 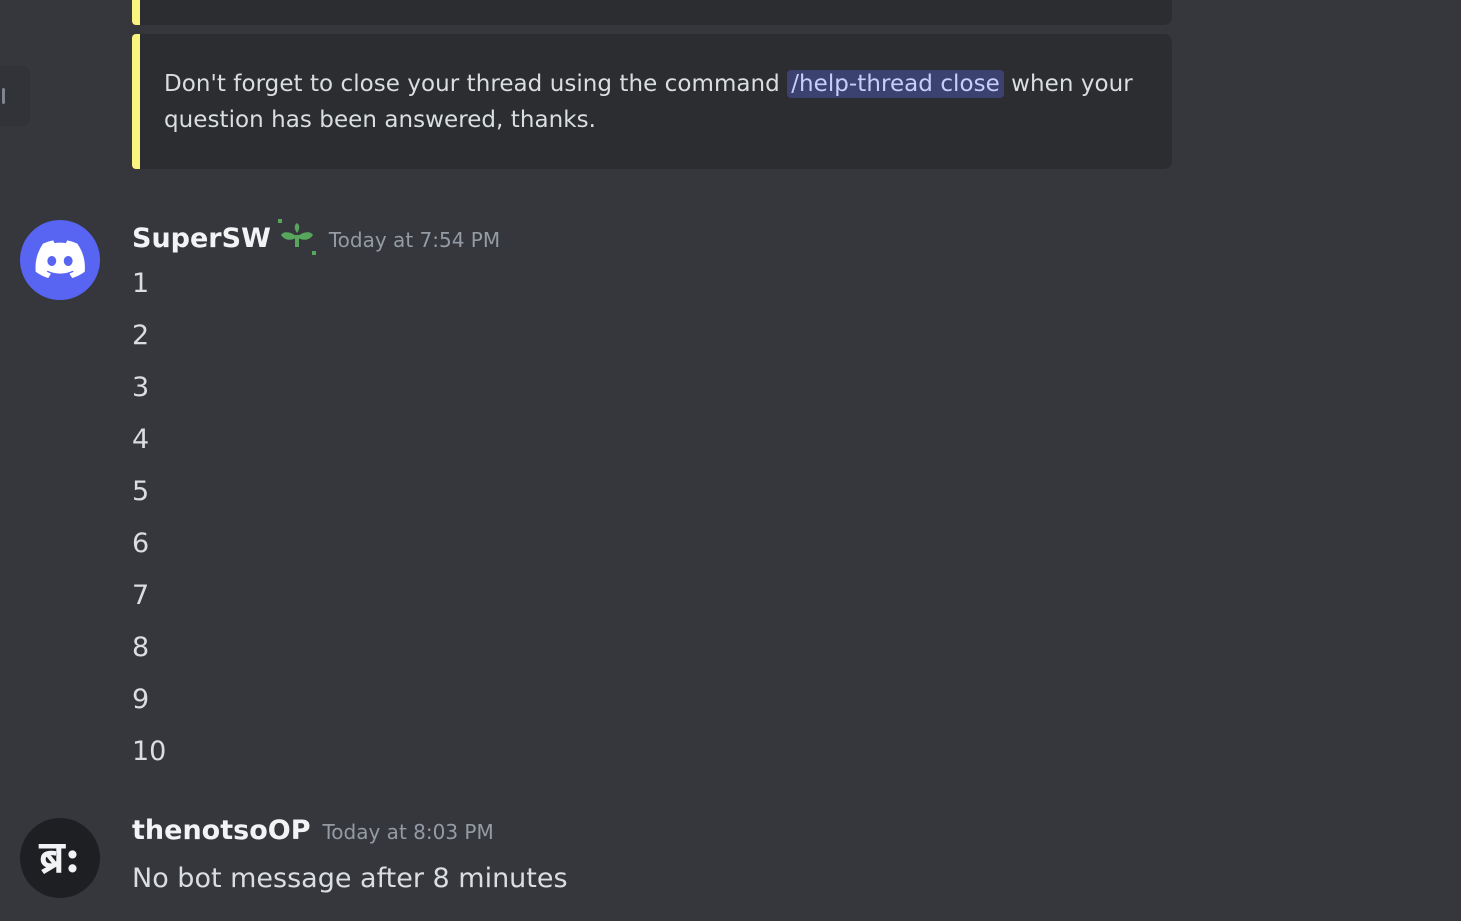 What do you see at coordinates (297, 237) in the screenshot?
I see `sprout-icon` at bounding box center [297, 237].